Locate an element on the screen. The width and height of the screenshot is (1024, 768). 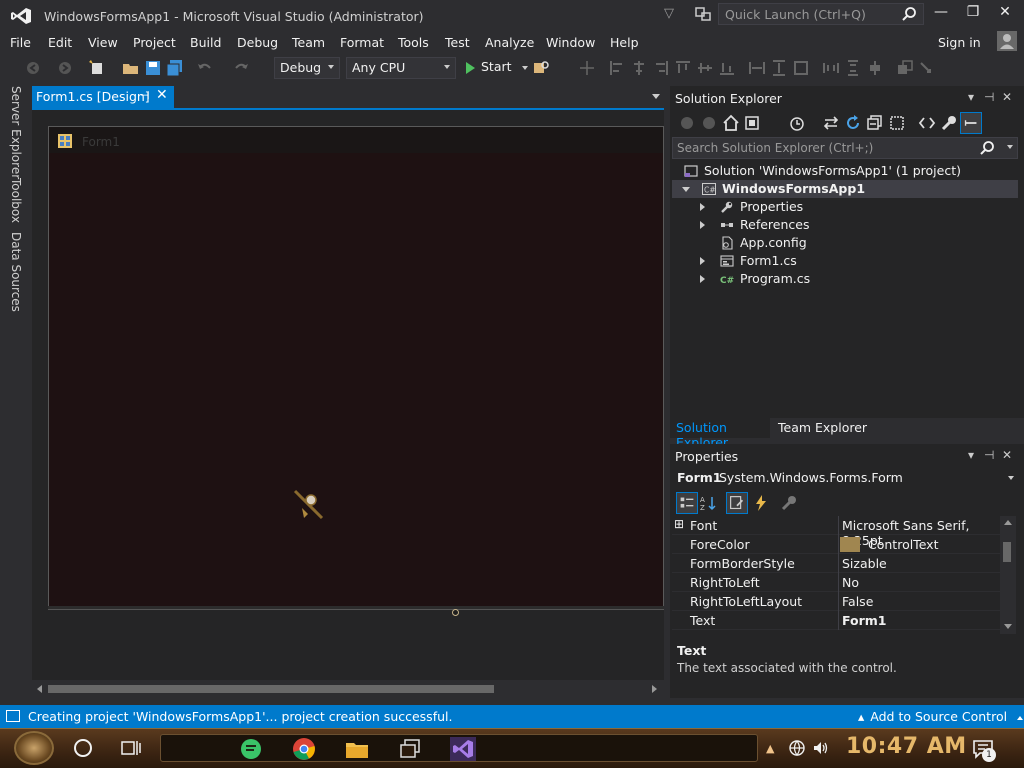
notification-filter-icon: ▽ is located at coordinates (672, 14).